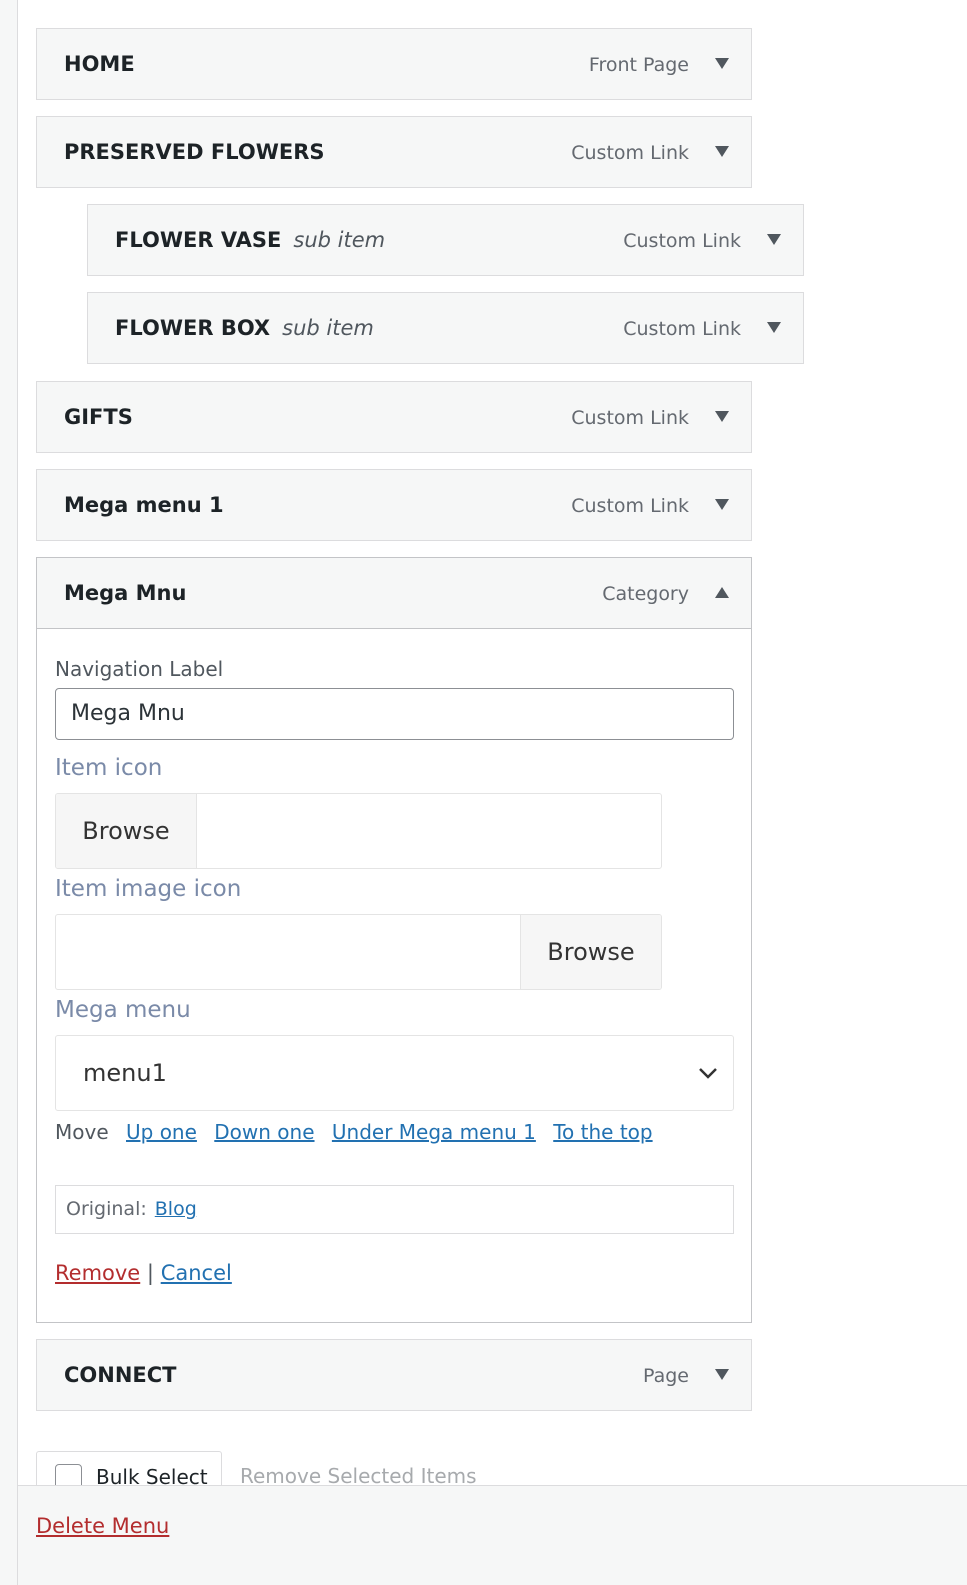 This screenshot has width=967, height=1585. Describe the element at coordinates (645, 594) in the screenshot. I see `menu-item-type: Category` at that location.